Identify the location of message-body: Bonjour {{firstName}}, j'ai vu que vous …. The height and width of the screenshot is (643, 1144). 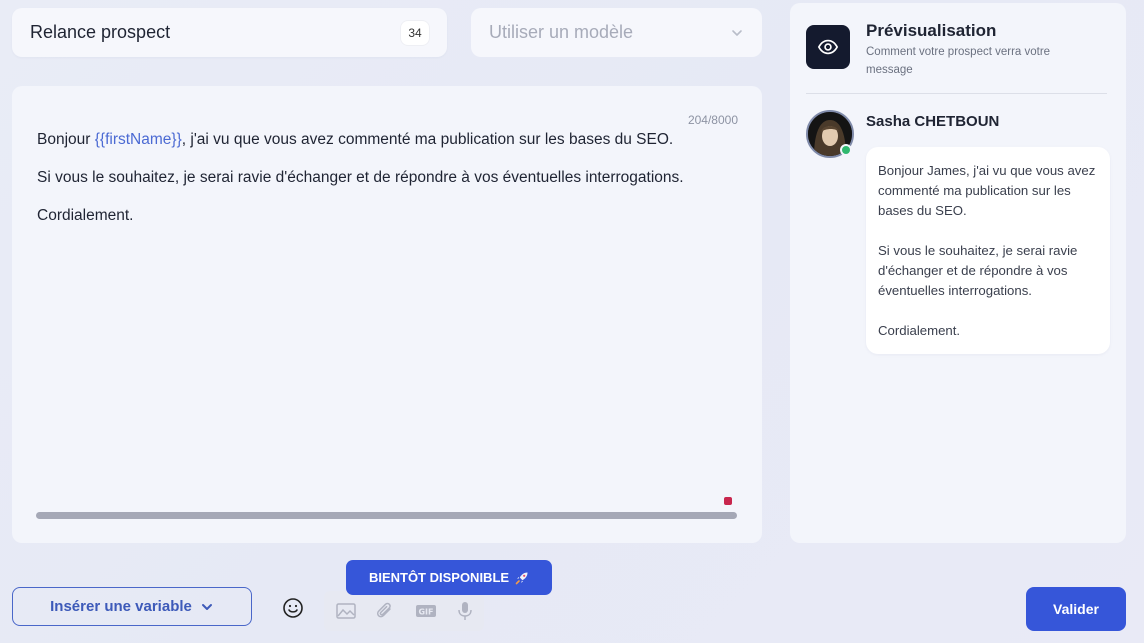
(387, 187).